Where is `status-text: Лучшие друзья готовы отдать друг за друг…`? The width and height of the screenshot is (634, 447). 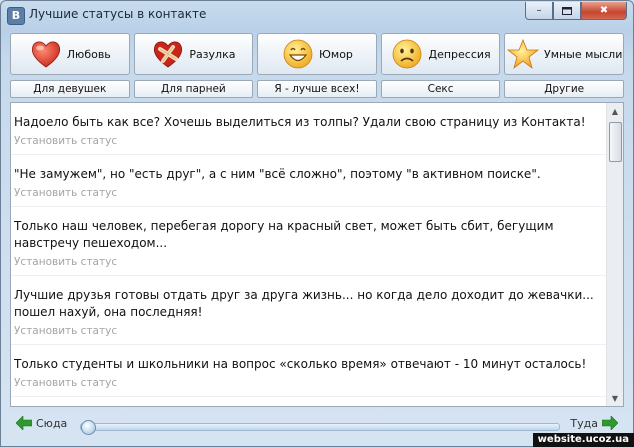
status-text: Лучшие друзья готовы отдать друг за друг… is located at coordinates (304, 303).